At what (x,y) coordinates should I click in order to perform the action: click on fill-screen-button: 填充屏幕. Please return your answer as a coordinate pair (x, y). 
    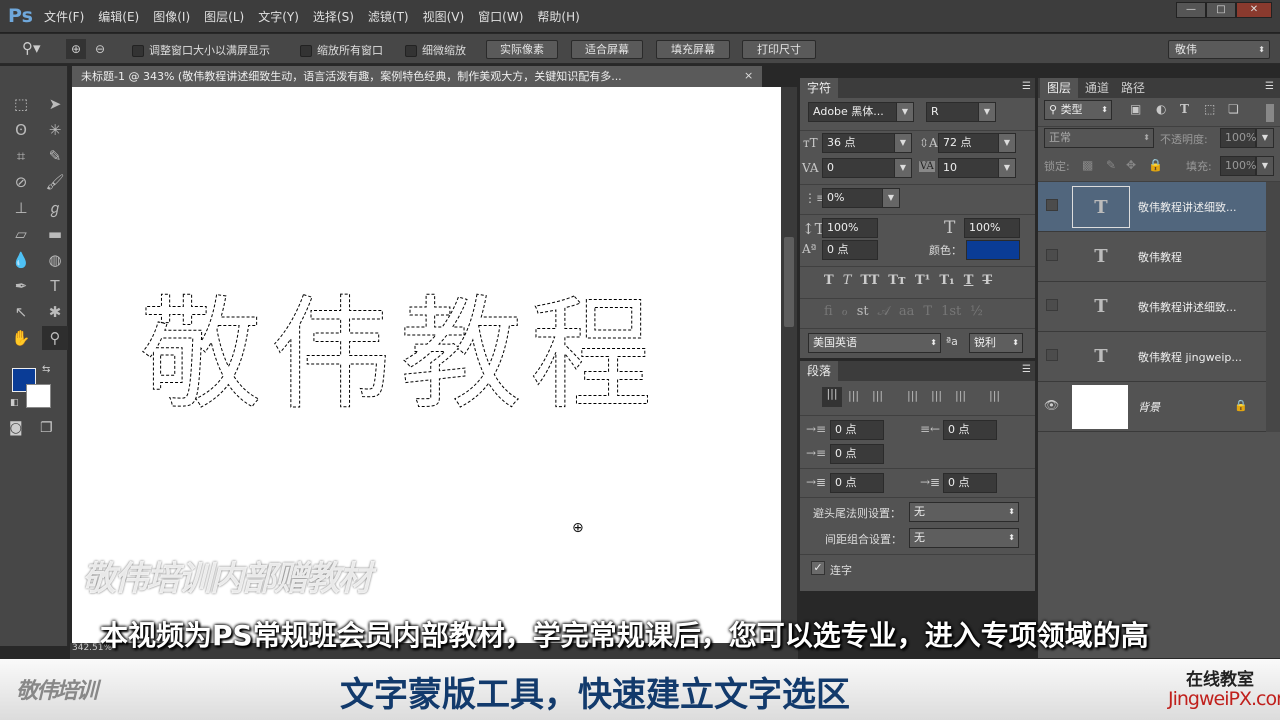
    Looking at the image, I should click on (693, 49).